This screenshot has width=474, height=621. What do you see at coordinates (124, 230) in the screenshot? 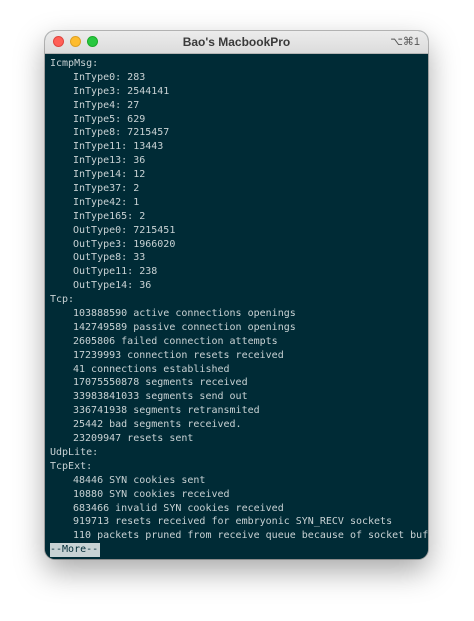
I see `terminal-line: OutType0: 7215451` at bounding box center [124, 230].